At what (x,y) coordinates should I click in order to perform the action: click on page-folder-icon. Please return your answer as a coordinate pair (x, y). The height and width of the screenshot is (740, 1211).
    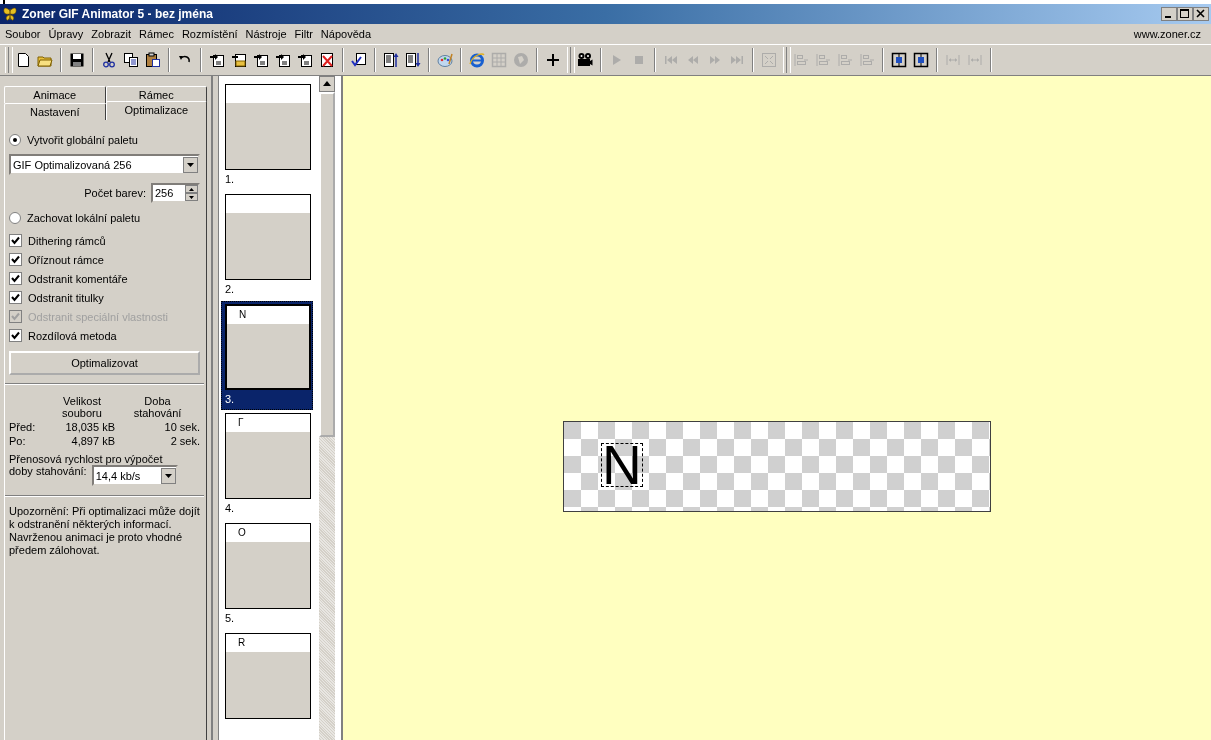
    Looking at the image, I should click on (239, 60).